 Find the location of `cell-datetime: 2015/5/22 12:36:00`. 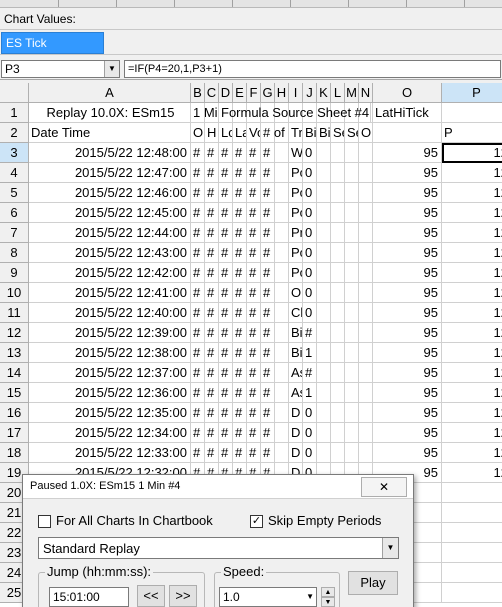

cell-datetime: 2015/5/22 12:36:00 is located at coordinates (110, 393).